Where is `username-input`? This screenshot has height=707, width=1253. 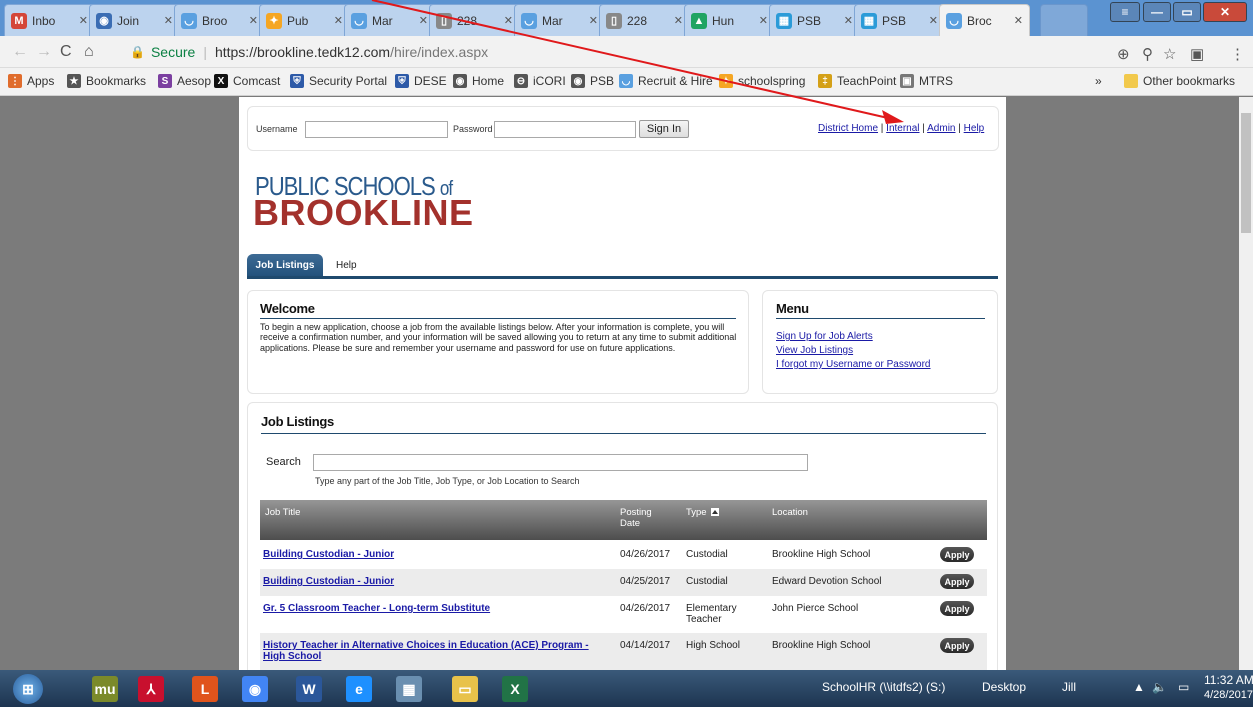 username-input is located at coordinates (376, 129).